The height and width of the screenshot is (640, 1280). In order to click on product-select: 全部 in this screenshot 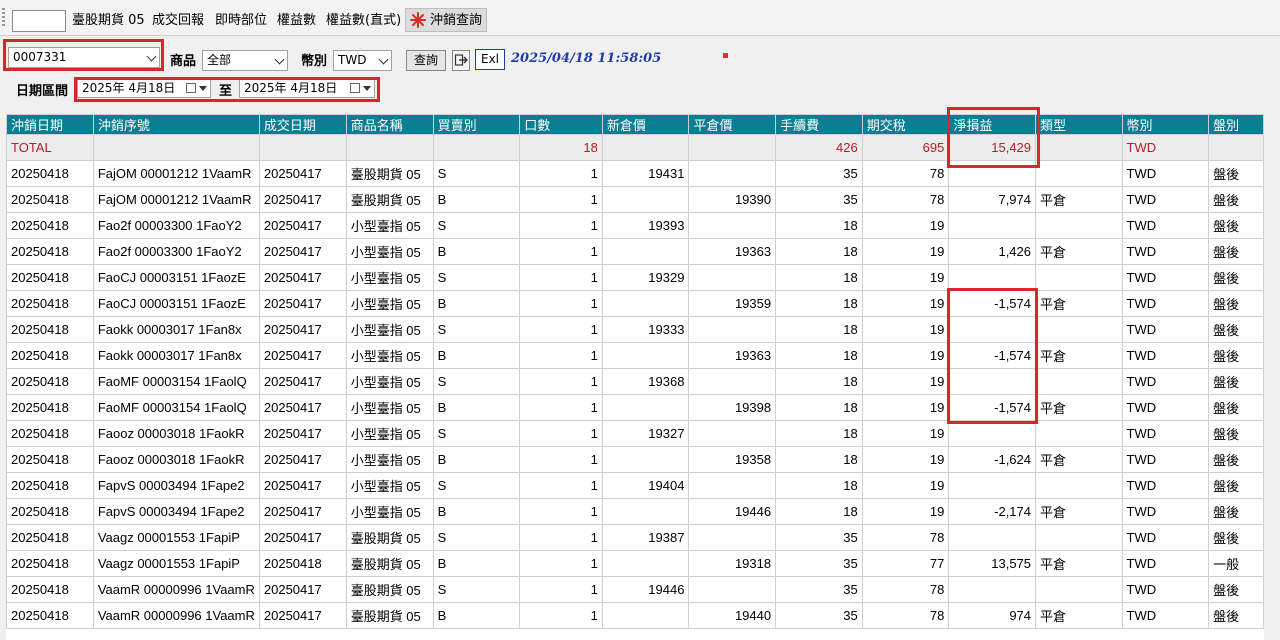, I will do `click(245, 60)`.